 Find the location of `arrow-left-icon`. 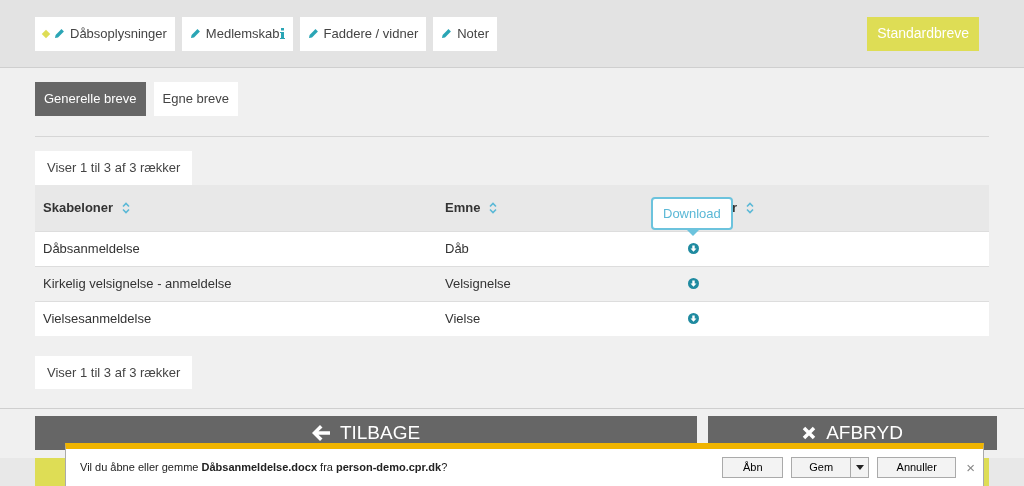

arrow-left-icon is located at coordinates (320, 433).